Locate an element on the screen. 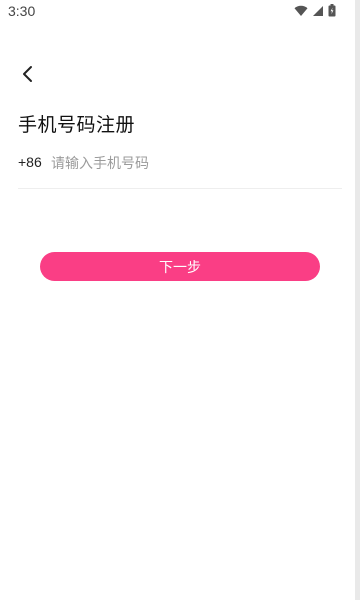  status-time: 3:30 is located at coordinates (22, 11).